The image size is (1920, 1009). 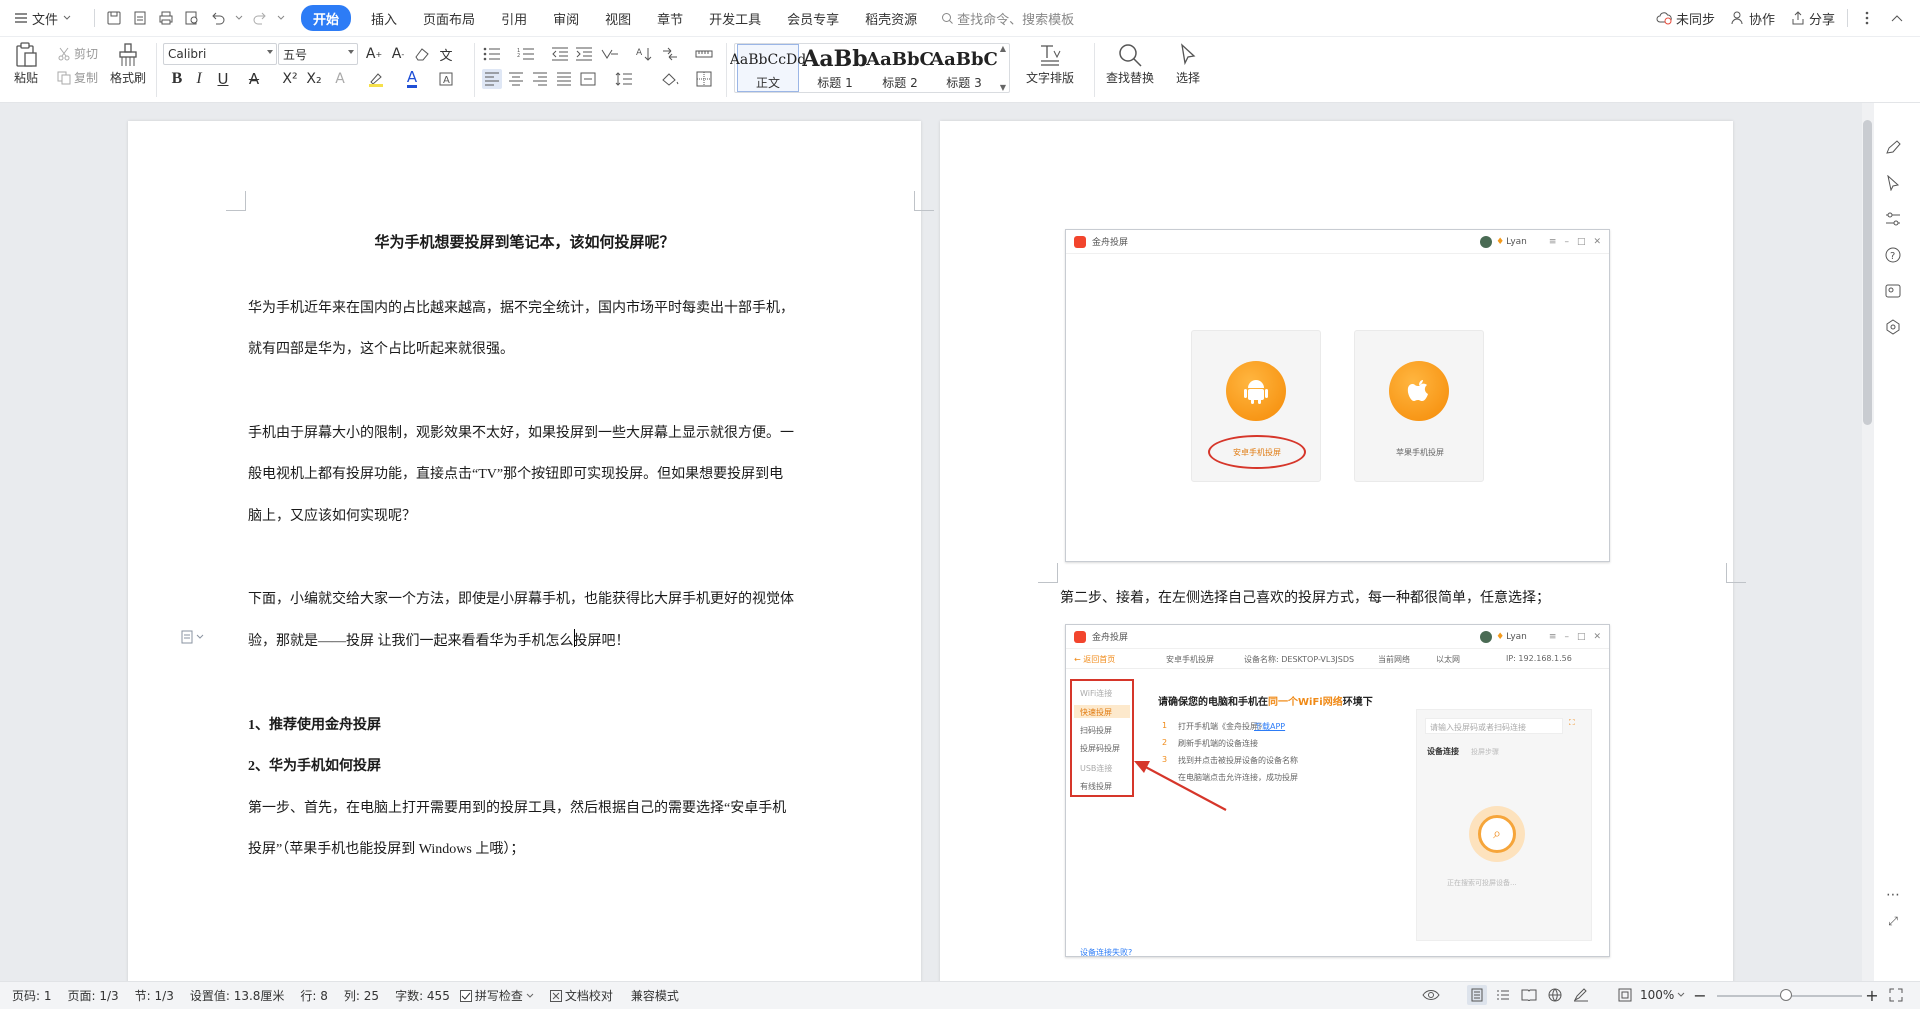 What do you see at coordinates (43, 18) in the screenshot?
I see `file-menu: 文件` at bounding box center [43, 18].